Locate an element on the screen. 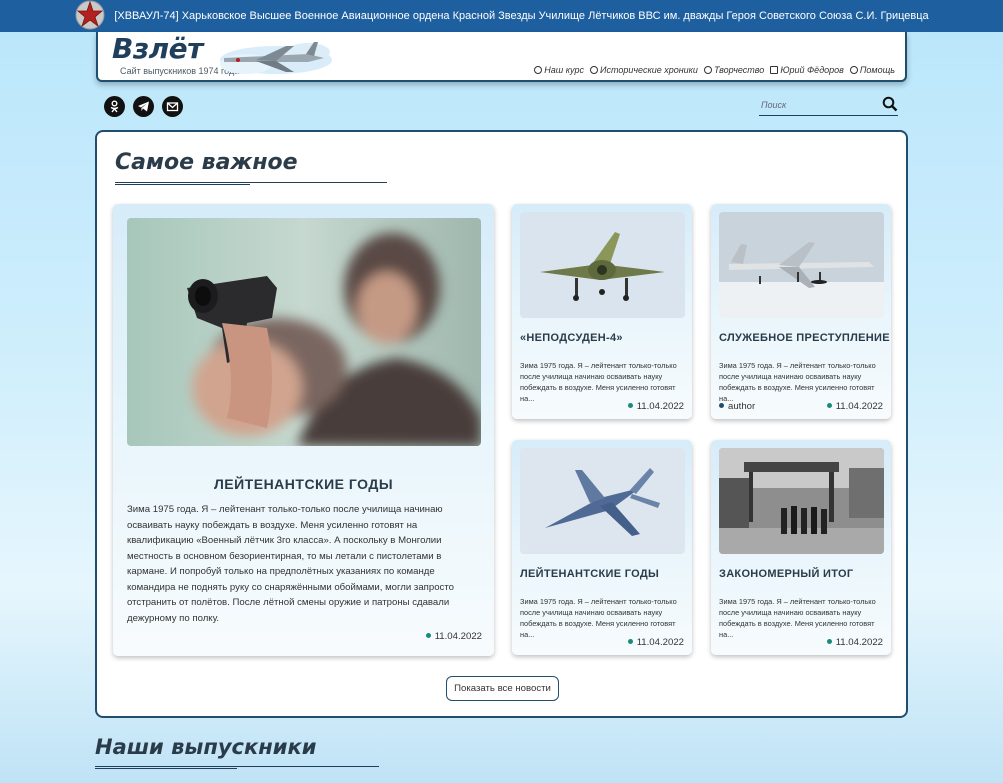 This screenshot has height=783, width=1003. nav-historical-chronicles: Исторические хроники is located at coordinates (644, 70).